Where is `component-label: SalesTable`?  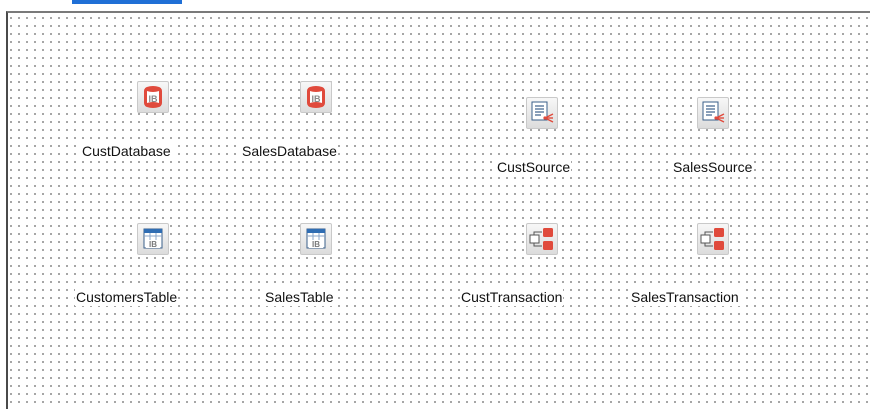 component-label: SalesTable is located at coordinates (299, 297).